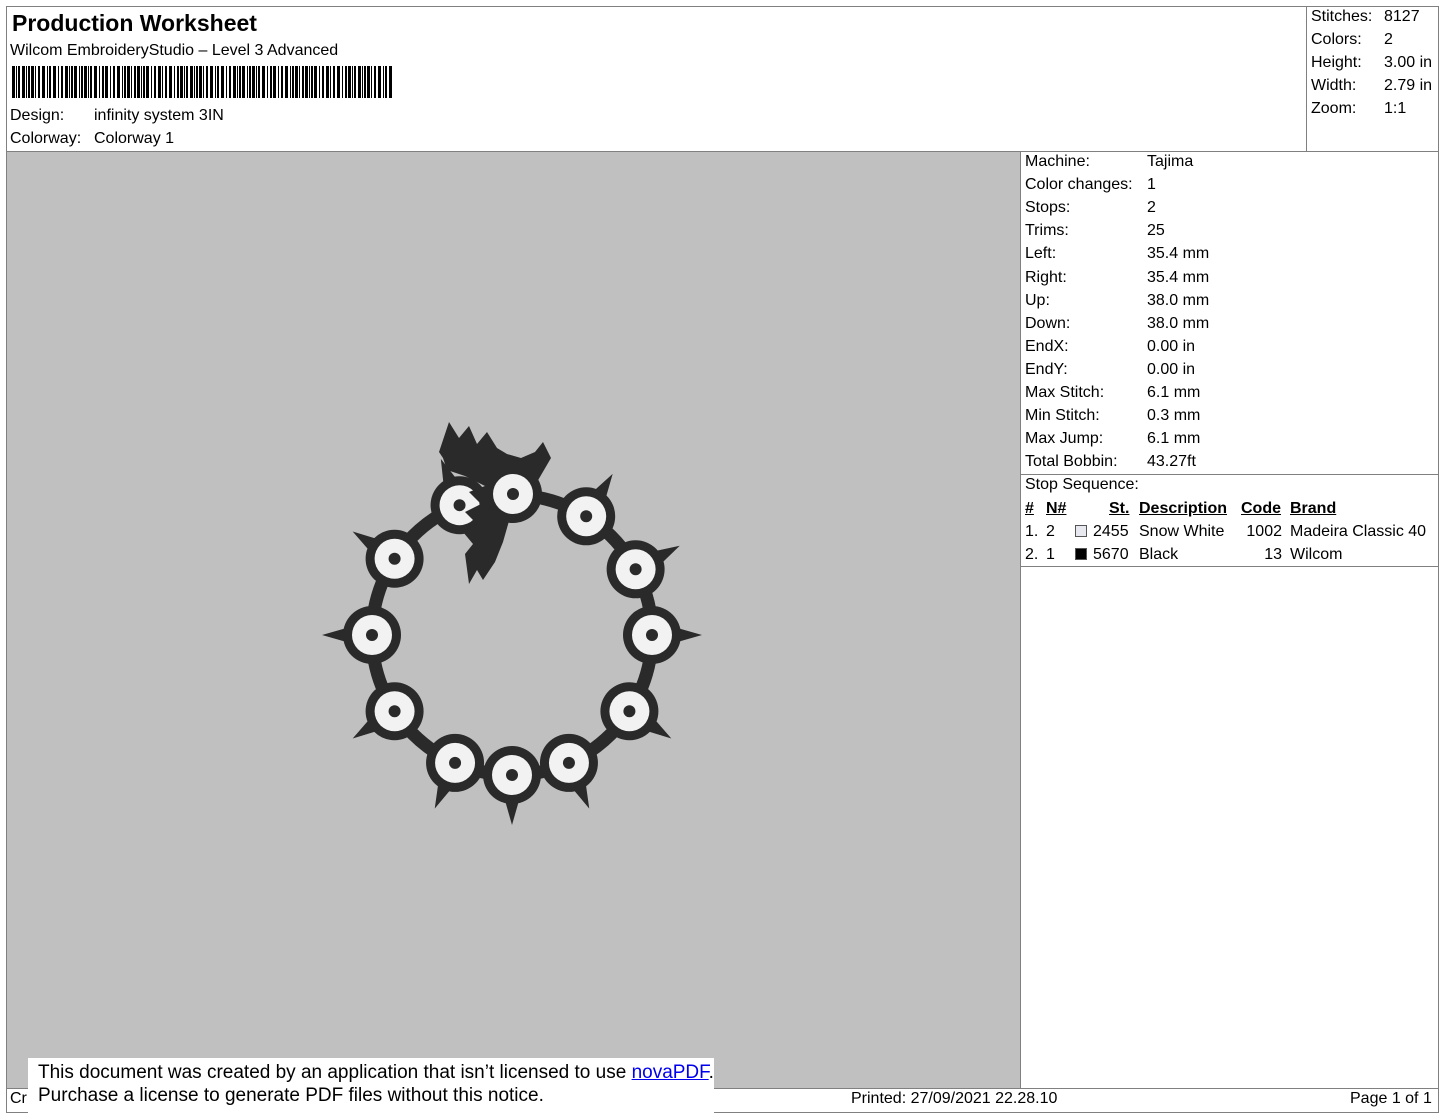  Describe the element at coordinates (46, 138) in the screenshot. I see `colorway-label: Colorway:` at that location.